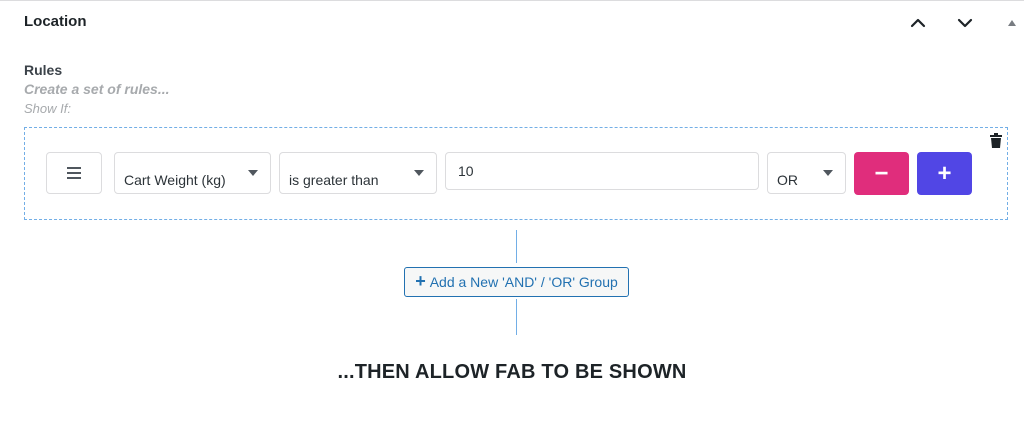  I want to click on panel-title: Location, so click(55, 21).